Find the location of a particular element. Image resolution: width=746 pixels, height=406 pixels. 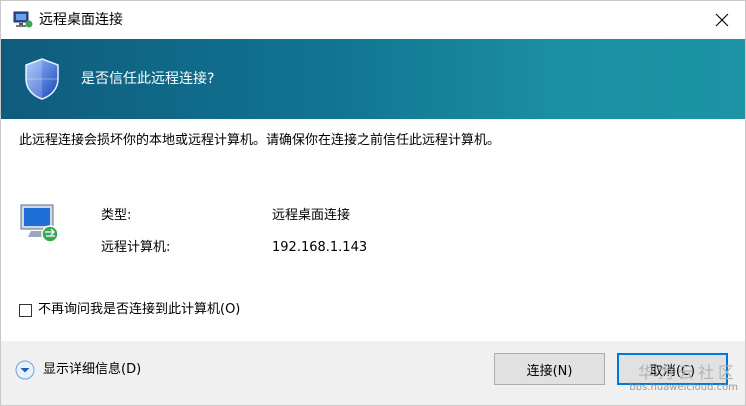

show-details-label: 显示详细信息(D) is located at coordinates (92, 370).